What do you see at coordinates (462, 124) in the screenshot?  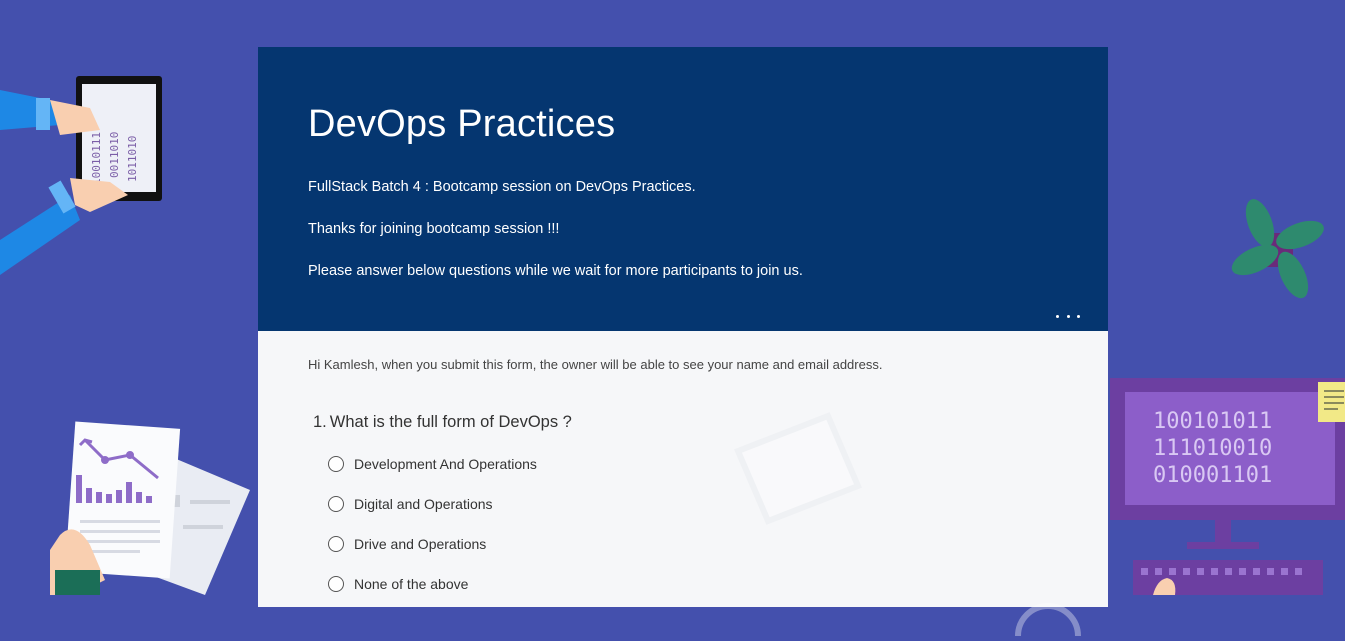 I see `form-title: DevOps Practices` at bounding box center [462, 124].